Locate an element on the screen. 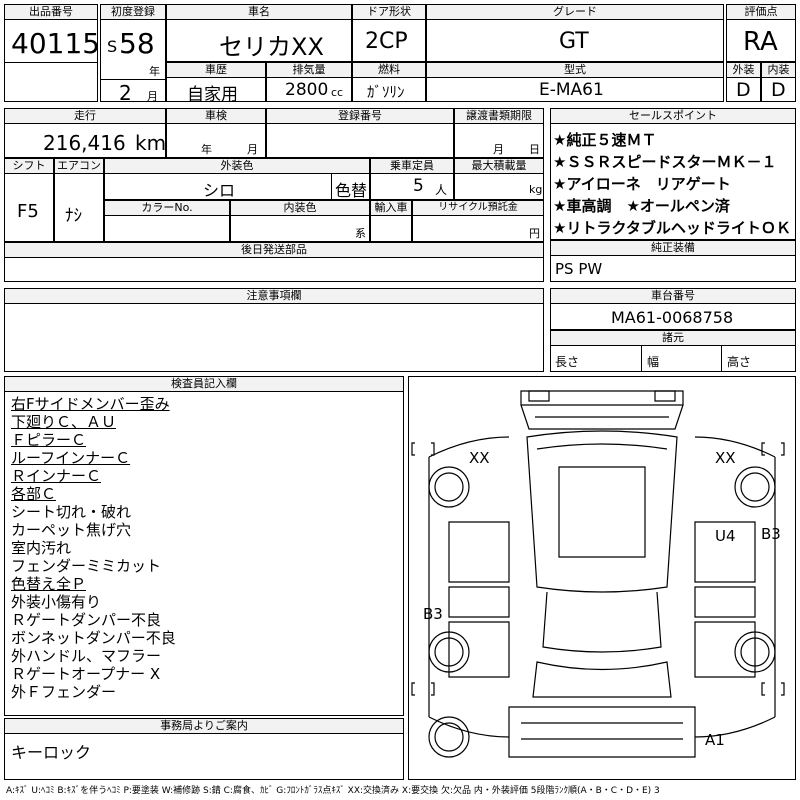  history-value: 自家用 is located at coordinates (212, 95).